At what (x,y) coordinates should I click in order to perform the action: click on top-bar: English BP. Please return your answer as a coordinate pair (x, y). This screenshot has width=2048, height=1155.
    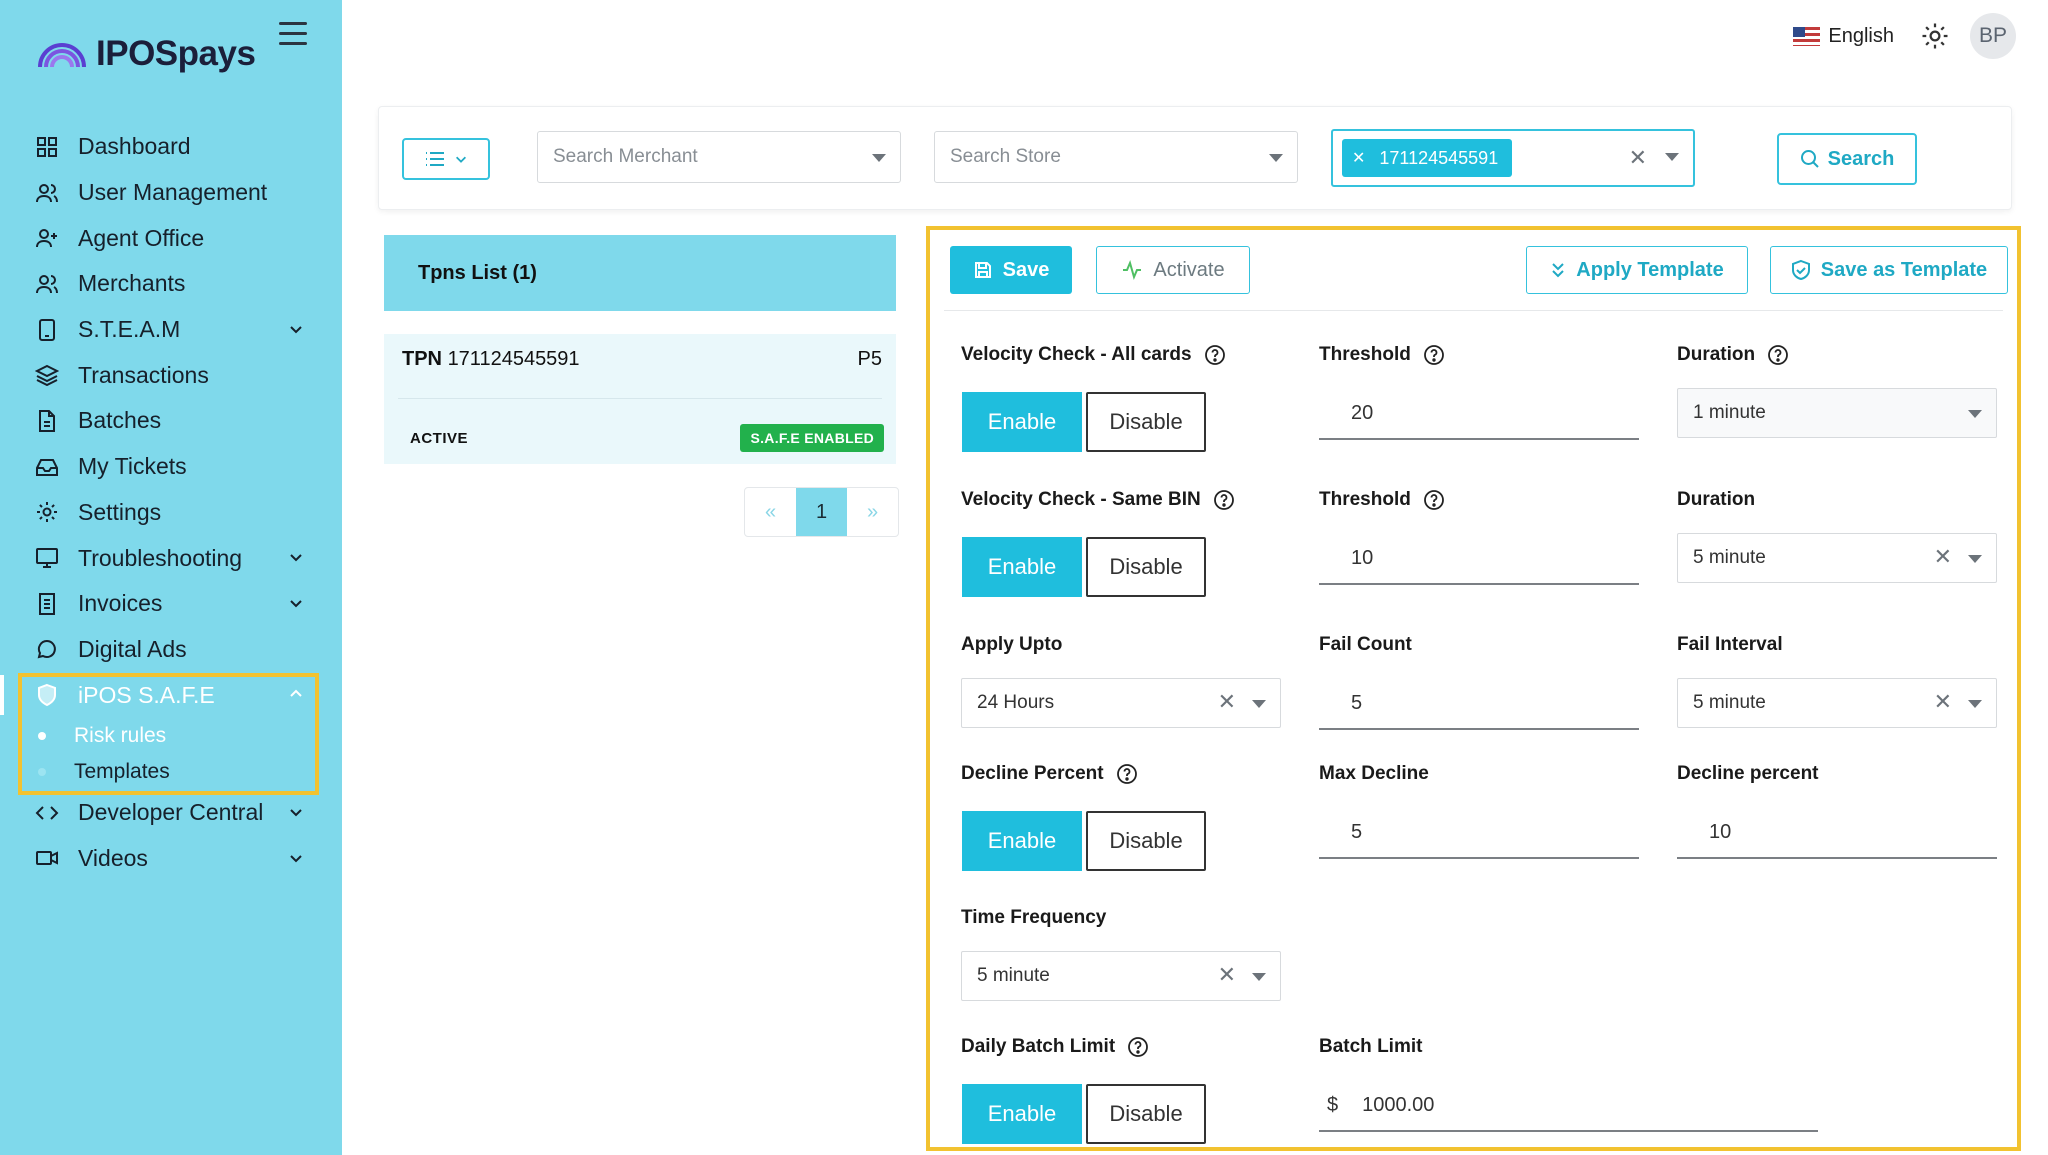
    Looking at the image, I should click on (1920, 36).